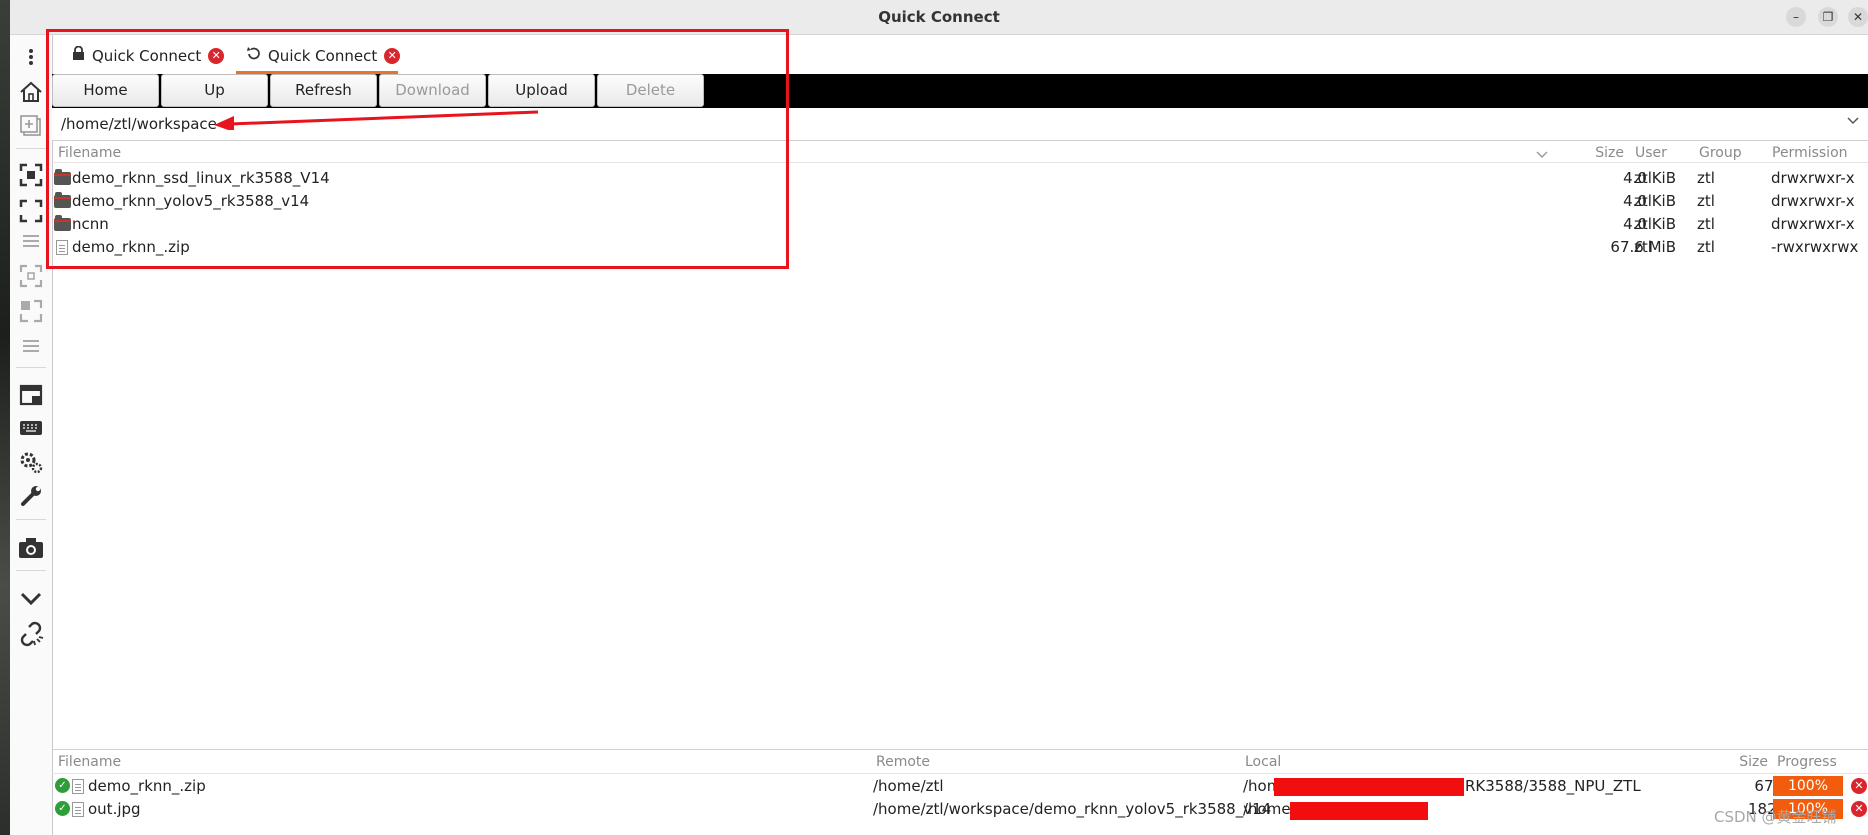 This screenshot has height=835, width=1868. What do you see at coordinates (114, 809) in the screenshot?
I see `transfer-filename: out.jpg` at bounding box center [114, 809].